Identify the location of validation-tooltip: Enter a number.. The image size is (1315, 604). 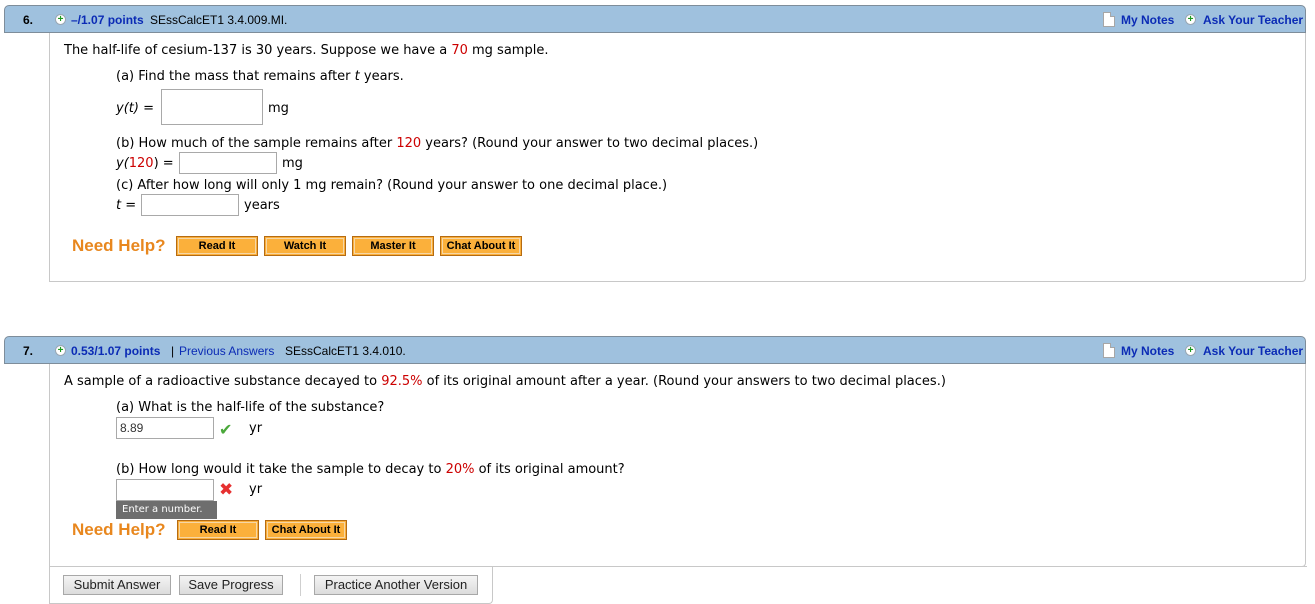
(166, 510).